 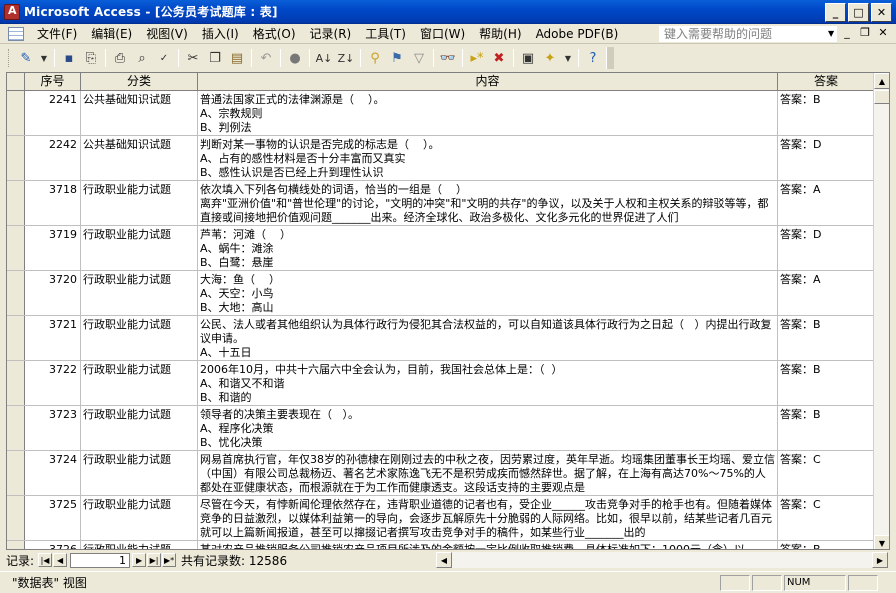 I want to click on cell-num: 2242, so click(x=53, y=158).